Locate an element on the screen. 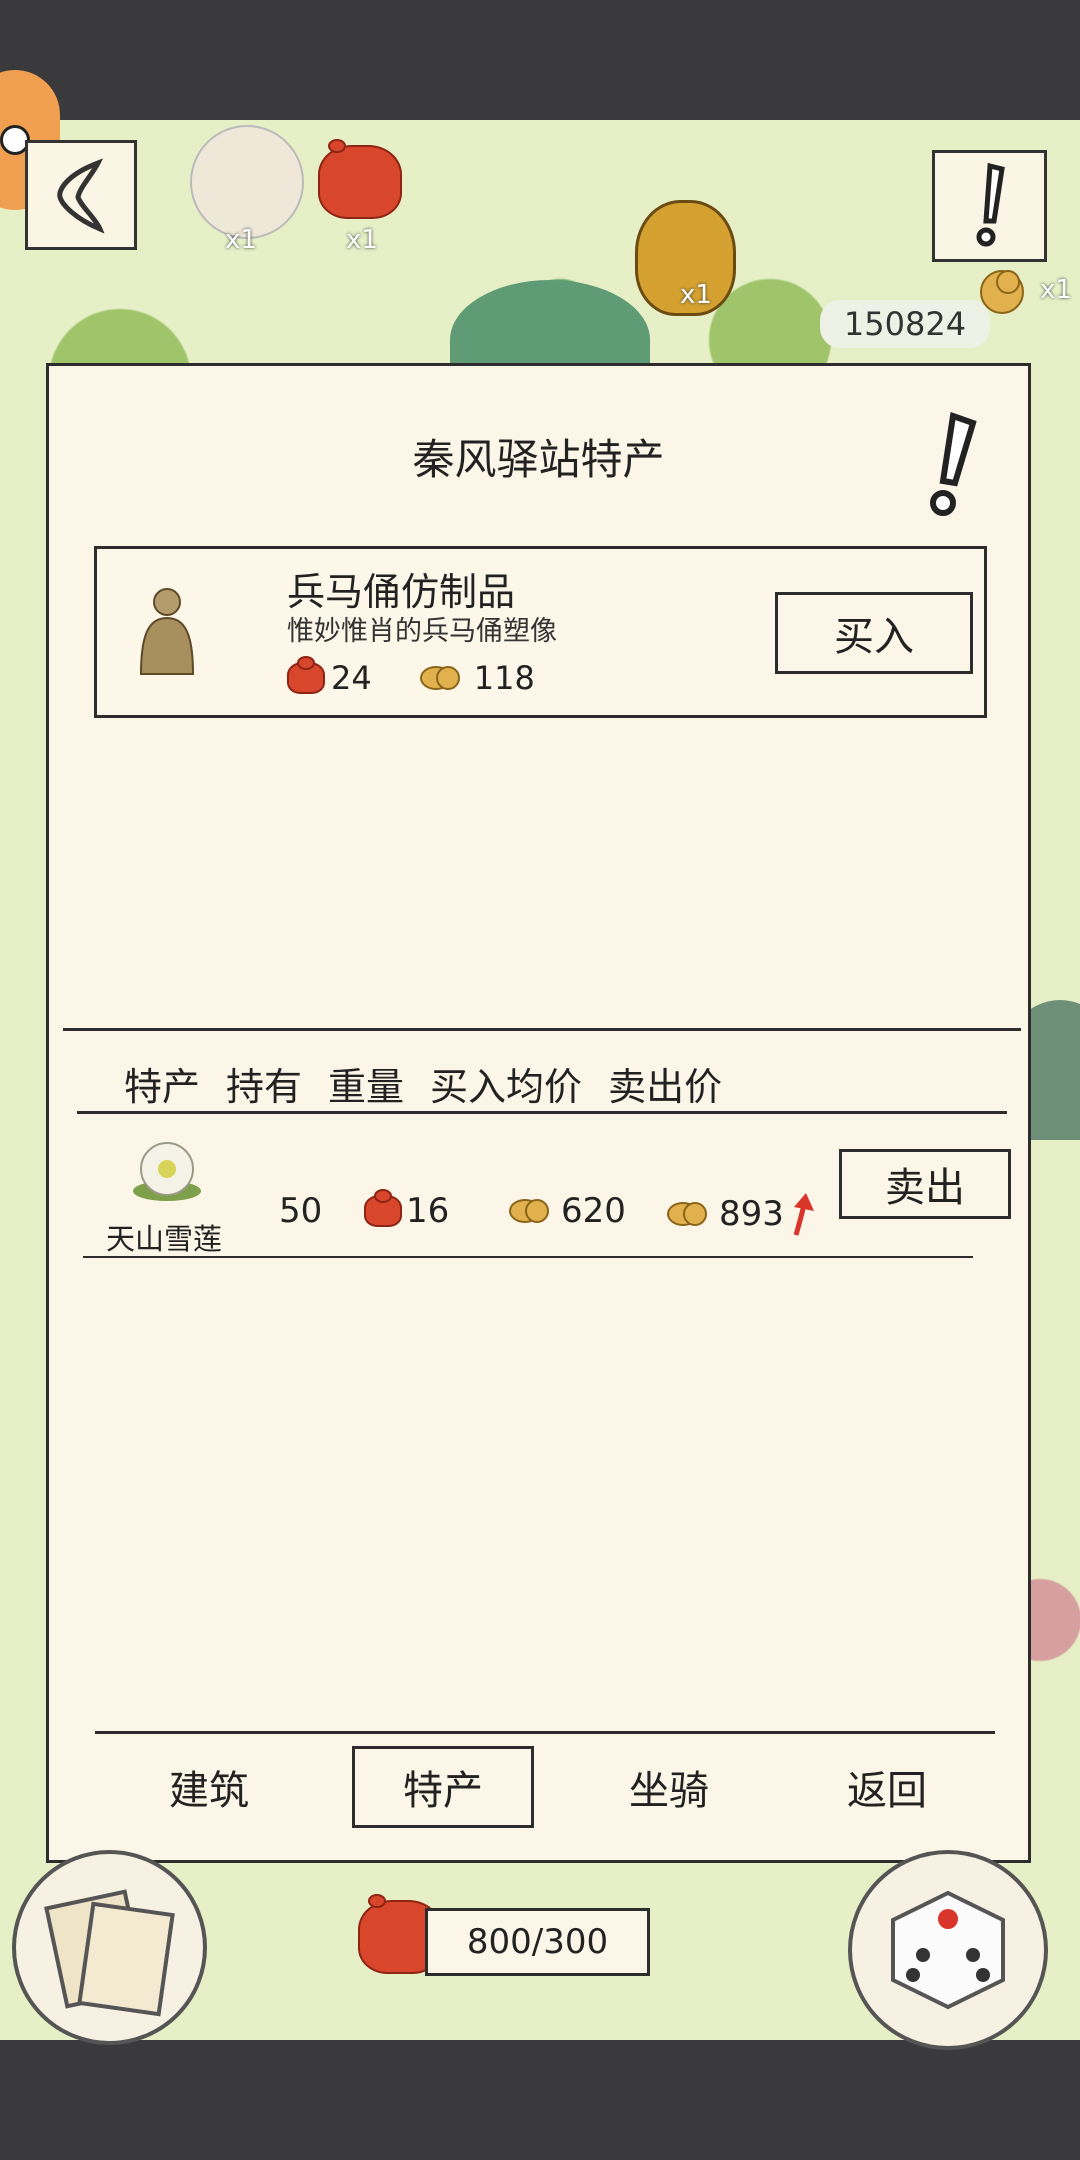 Image resolution: width=1080 pixels, height=2160 pixels. table-header: 特产 持有 重量 买入均价 卖出价 is located at coordinates (423, 1083).